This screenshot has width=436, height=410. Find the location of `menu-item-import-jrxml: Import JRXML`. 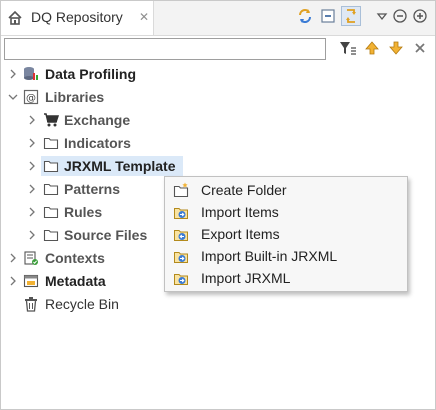

menu-item-import-jrxml: Import JRXML is located at coordinates (286, 278).